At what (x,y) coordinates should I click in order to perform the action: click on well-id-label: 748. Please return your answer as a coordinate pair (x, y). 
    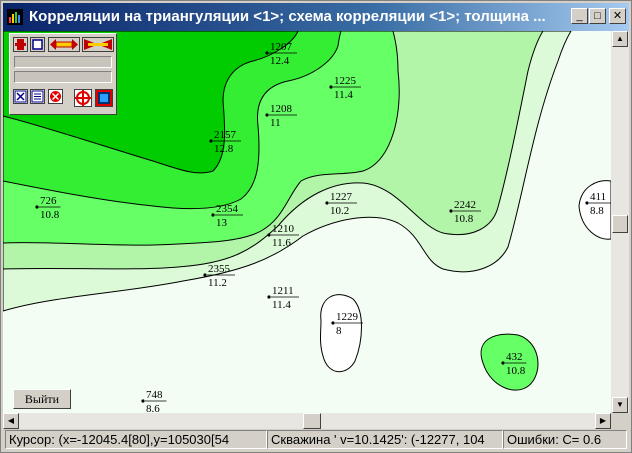
    Looking at the image, I should click on (154, 395).